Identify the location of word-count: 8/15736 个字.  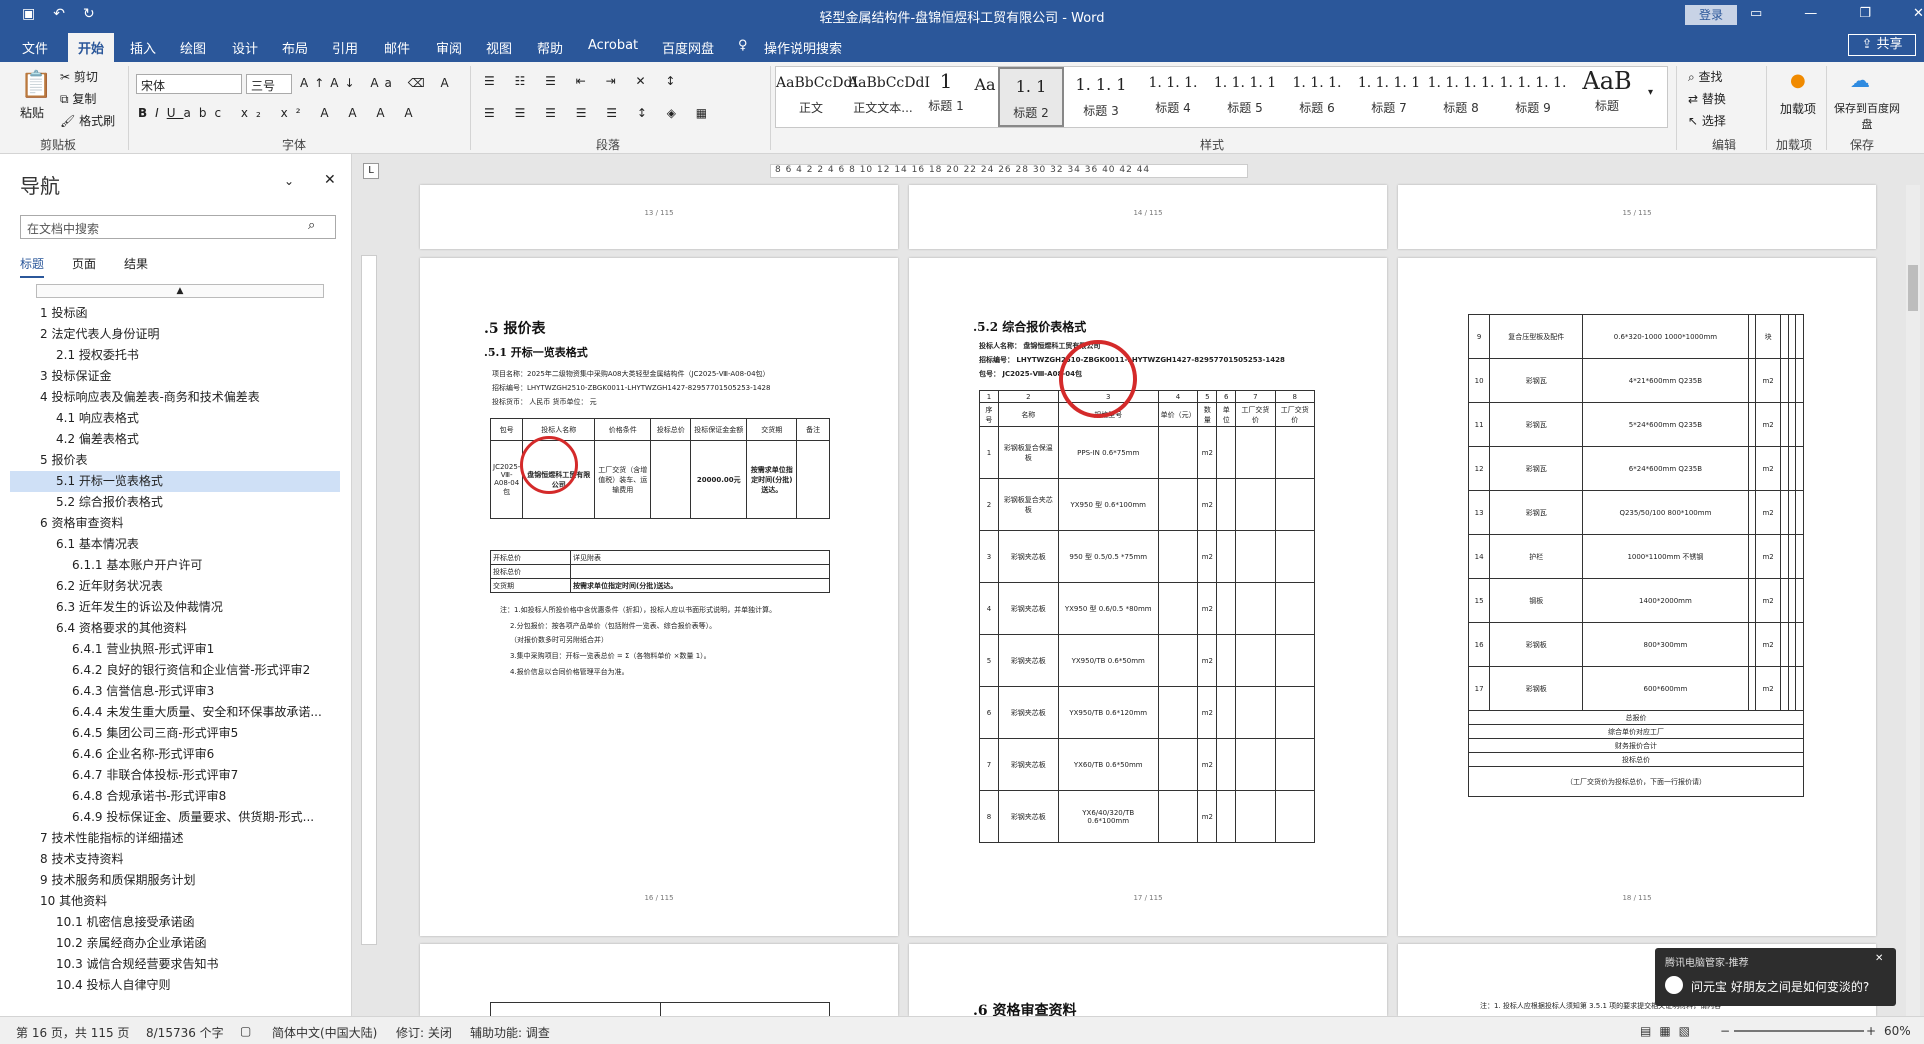
(185, 1032).